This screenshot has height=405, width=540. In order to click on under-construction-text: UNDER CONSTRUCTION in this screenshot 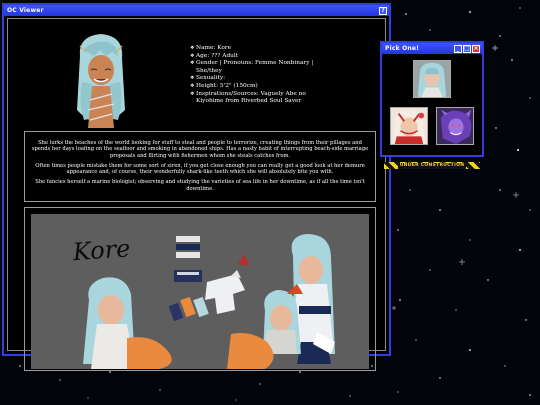, I will do `click(432, 165)`.